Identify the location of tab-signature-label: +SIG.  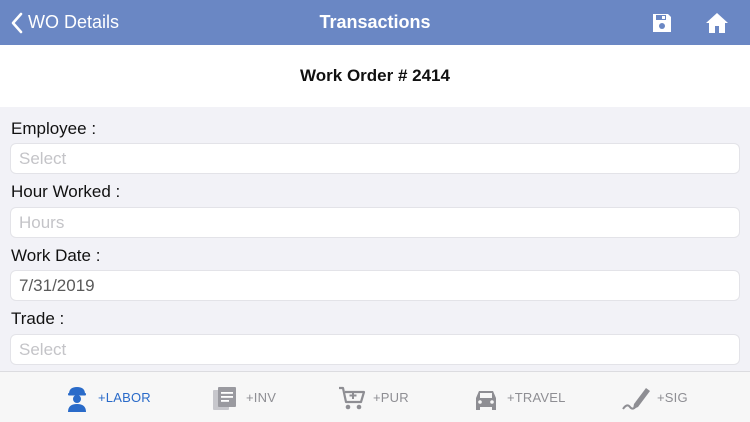
(672, 397).